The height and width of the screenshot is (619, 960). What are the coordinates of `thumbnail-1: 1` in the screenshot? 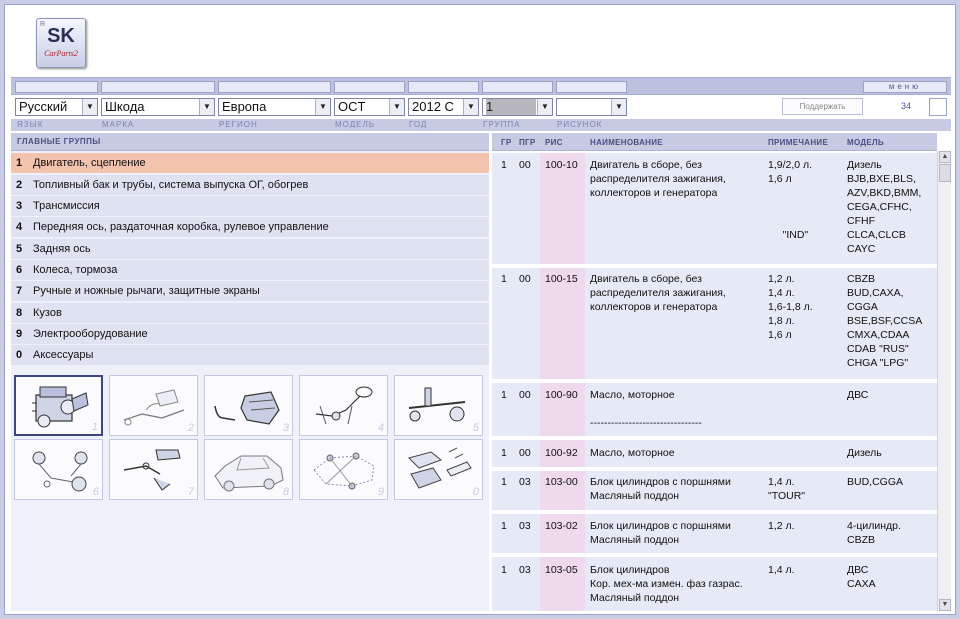 It's located at (58, 405).